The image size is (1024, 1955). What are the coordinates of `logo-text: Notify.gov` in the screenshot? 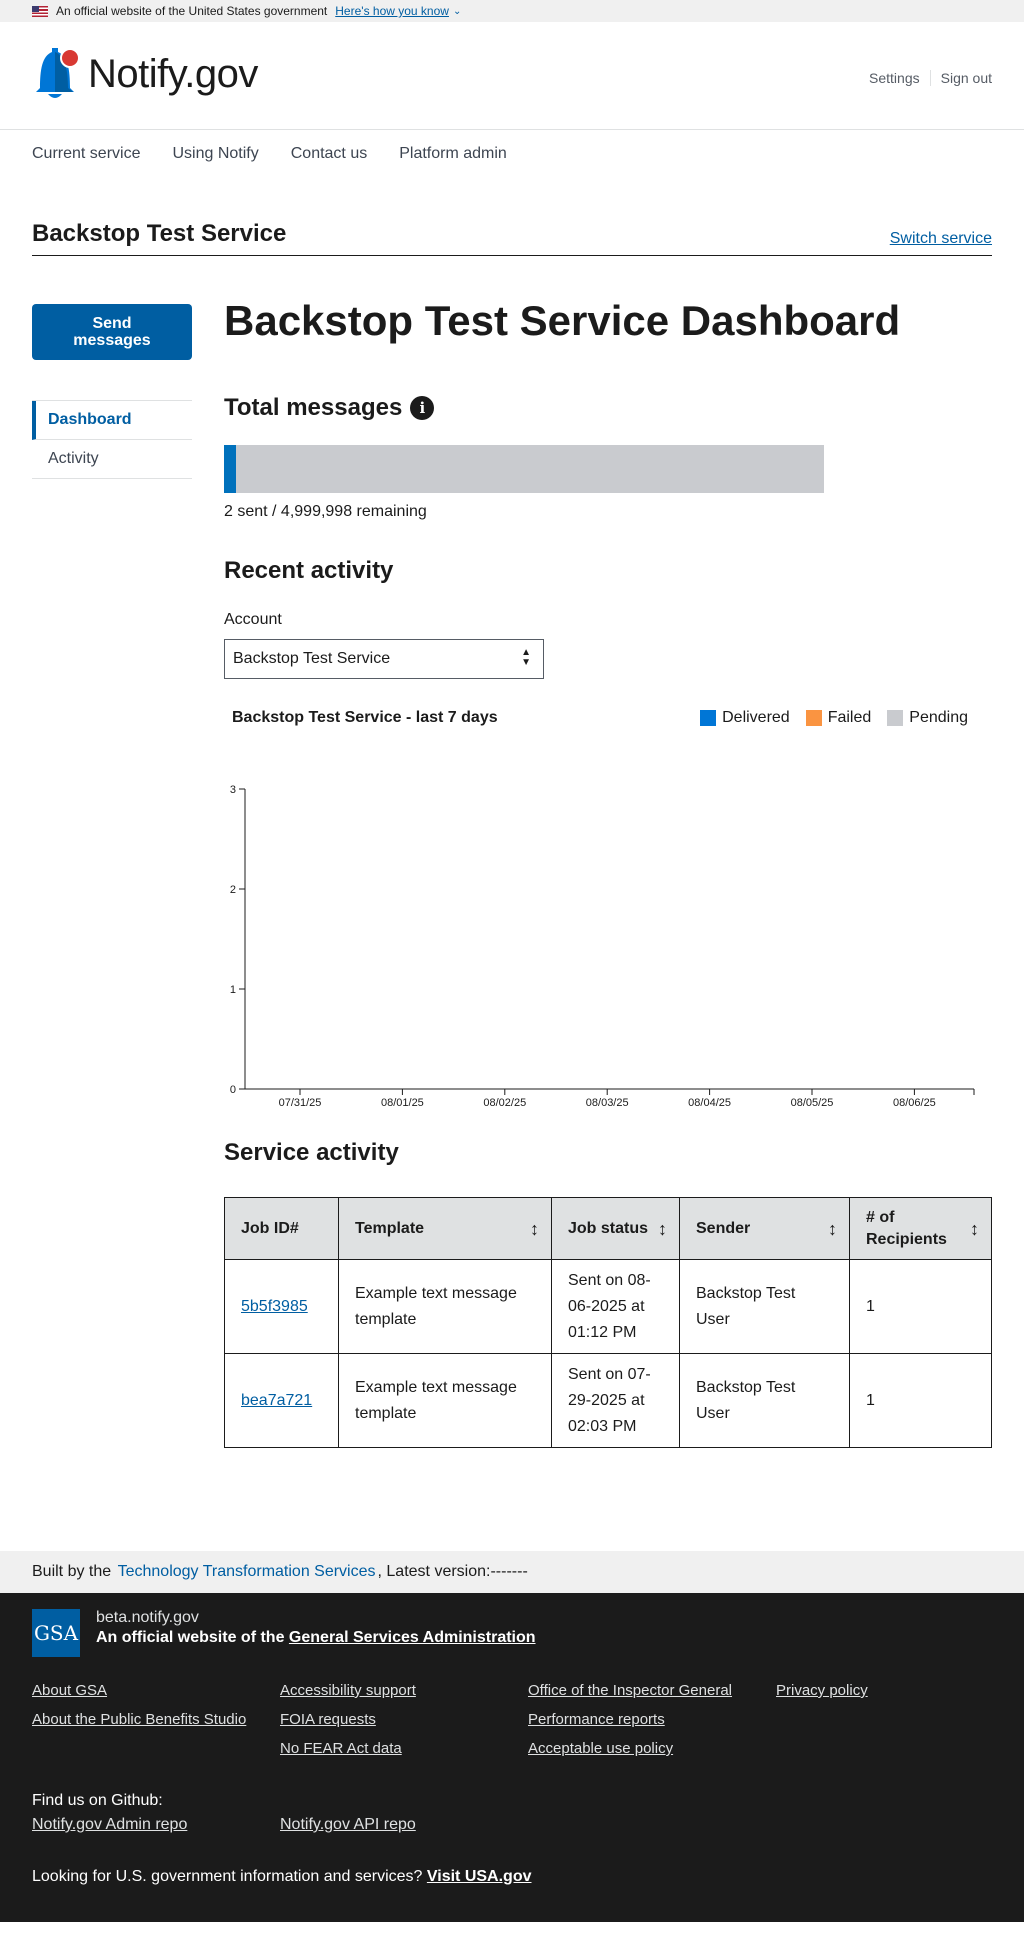 It's located at (173, 73).